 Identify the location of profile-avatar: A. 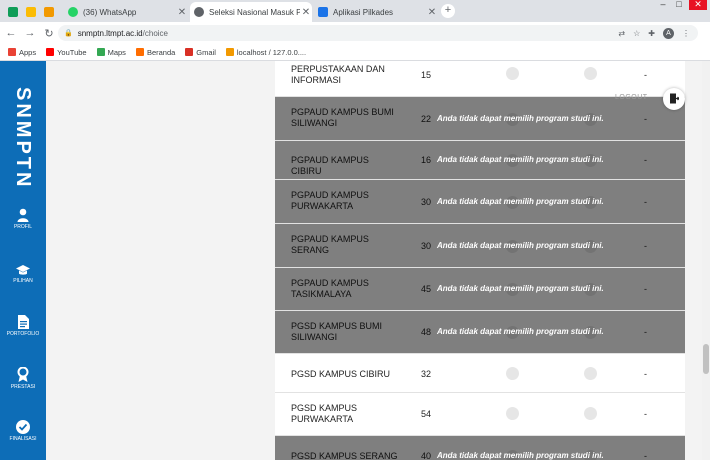
(668, 33).